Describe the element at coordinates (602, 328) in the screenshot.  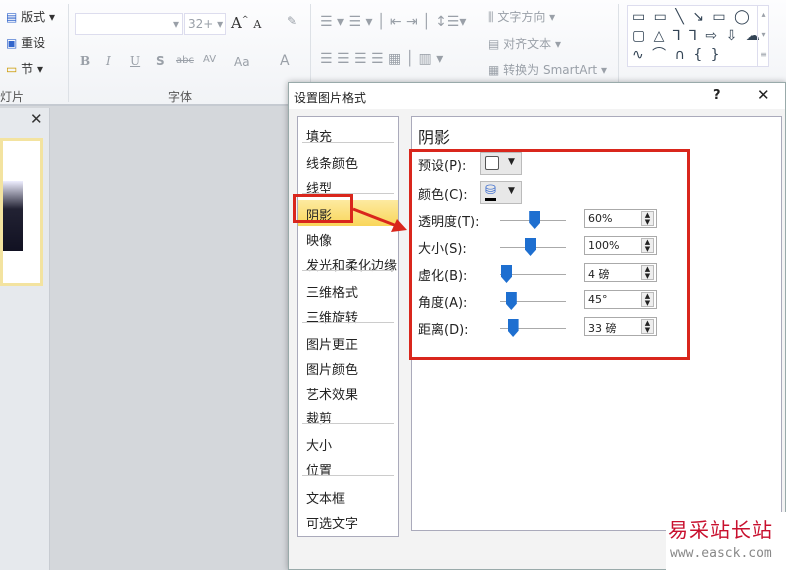
I see `spinbox-value: 33 磅` at that location.